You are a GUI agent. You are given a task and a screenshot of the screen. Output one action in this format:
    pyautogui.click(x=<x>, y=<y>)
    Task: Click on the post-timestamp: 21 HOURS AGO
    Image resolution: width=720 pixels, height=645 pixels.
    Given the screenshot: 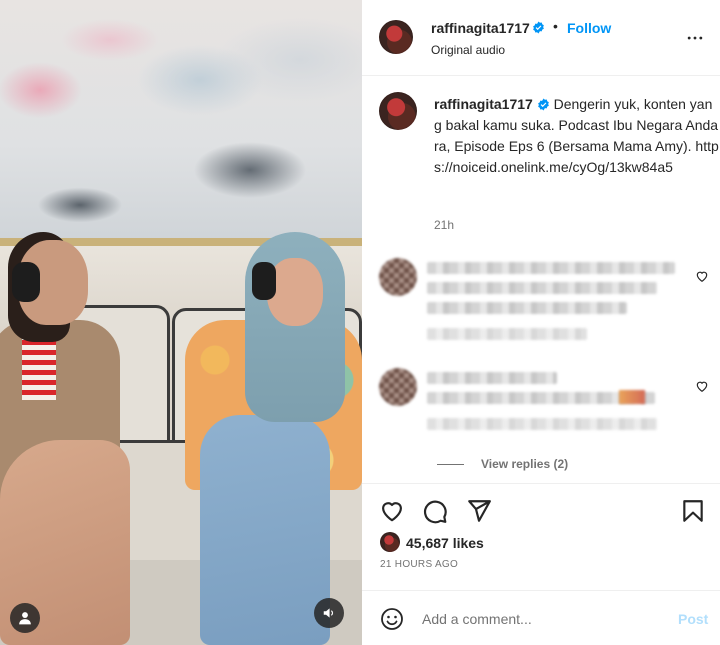 What is the action you would take?
    pyautogui.click(x=419, y=564)
    